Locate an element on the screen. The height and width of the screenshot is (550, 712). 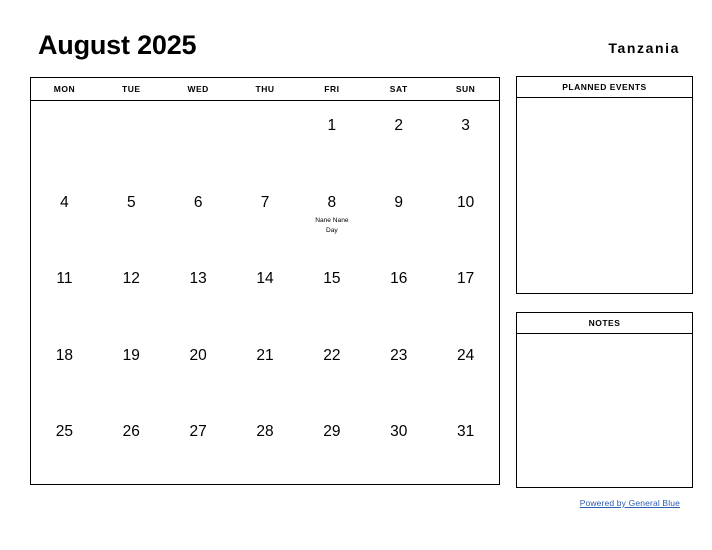
day-number: 8 is located at coordinates (332, 202).